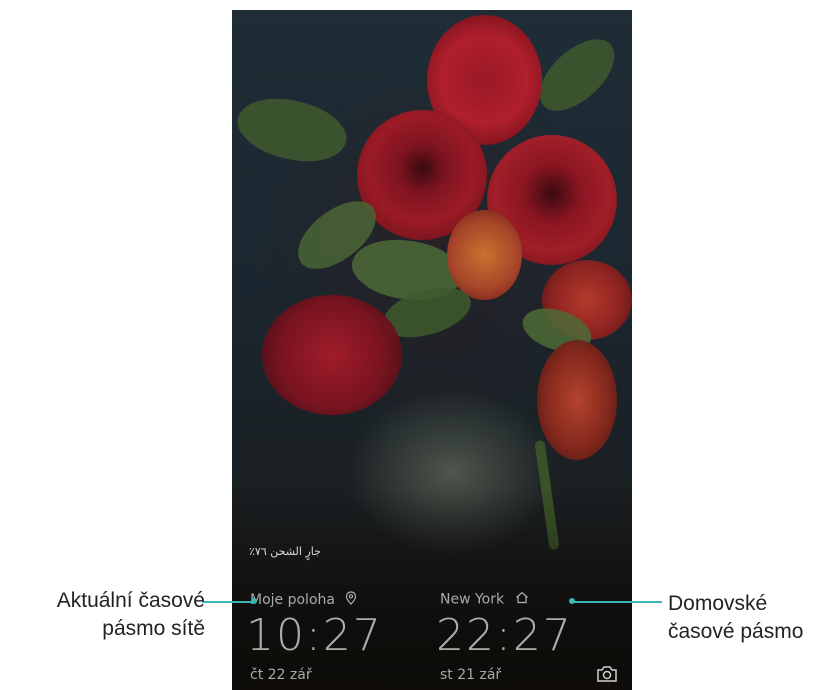  Describe the element at coordinates (754, 618) in the screenshot. I see `callout-home-timezone: Domovské časové pásmo` at that location.